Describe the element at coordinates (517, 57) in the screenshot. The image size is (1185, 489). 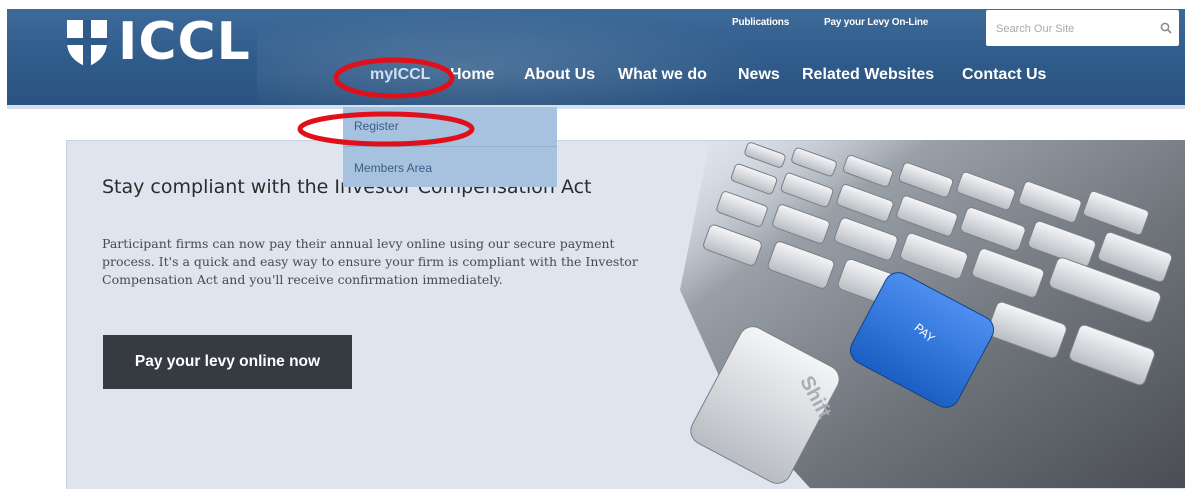
I see `header-shine` at that location.